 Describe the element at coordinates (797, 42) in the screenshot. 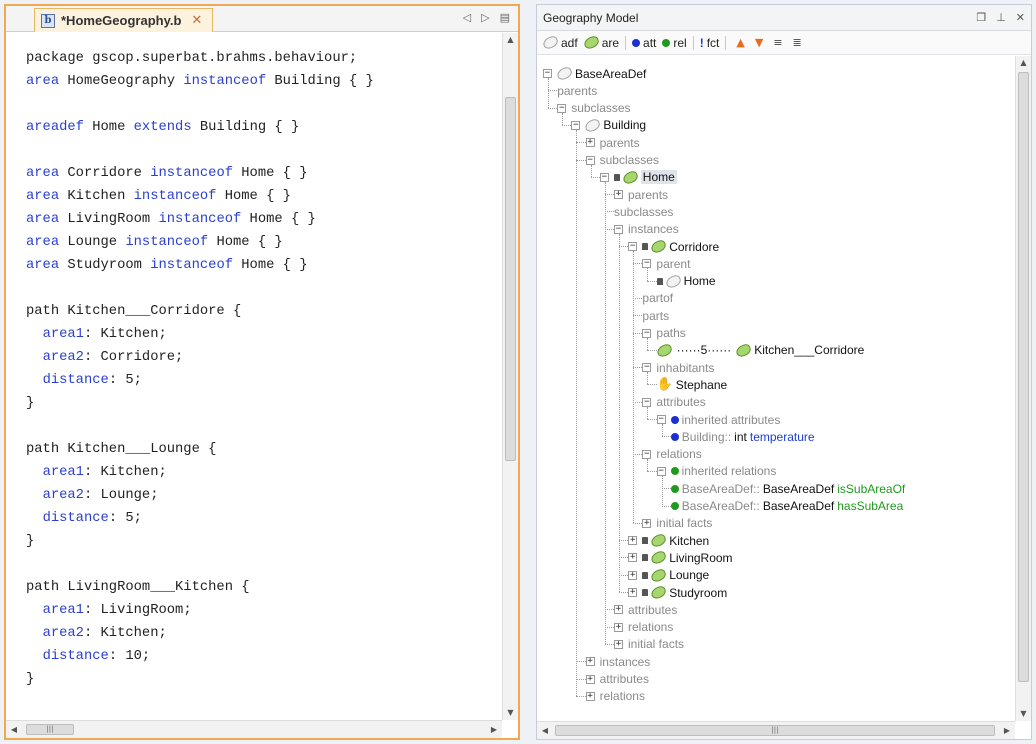

I see `collapse-all-icon: ≣` at that location.